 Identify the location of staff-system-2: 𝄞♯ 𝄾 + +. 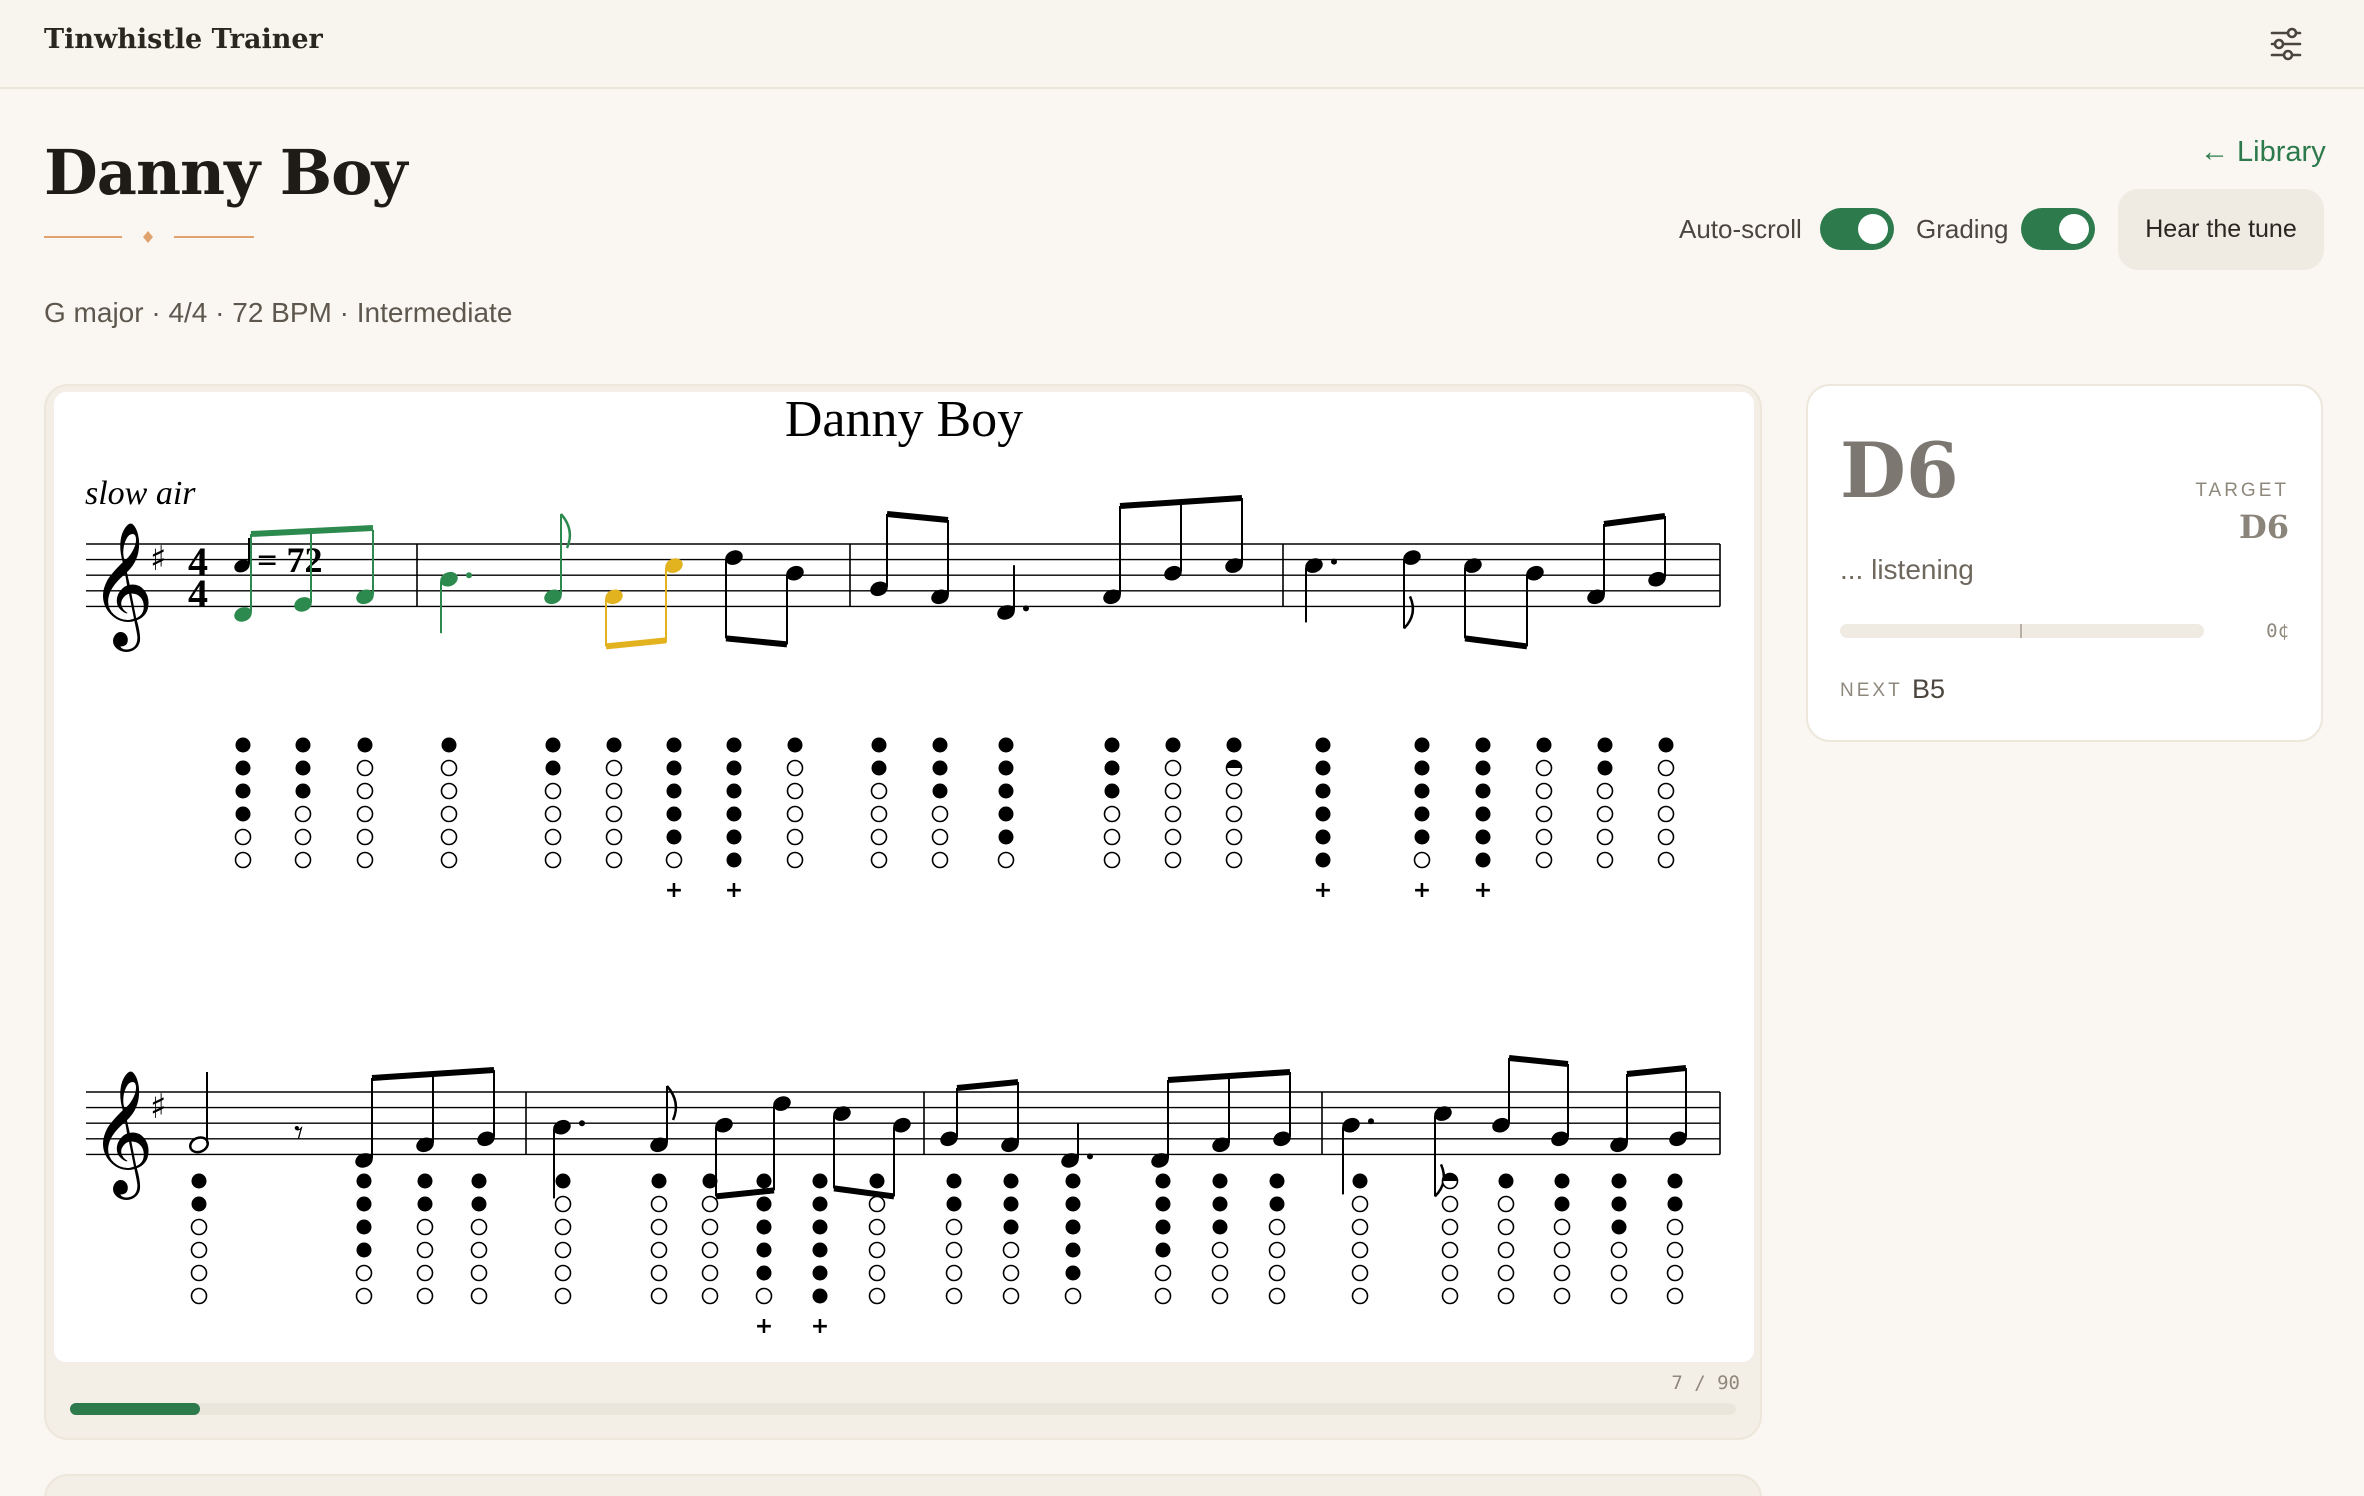
(903, 1197).